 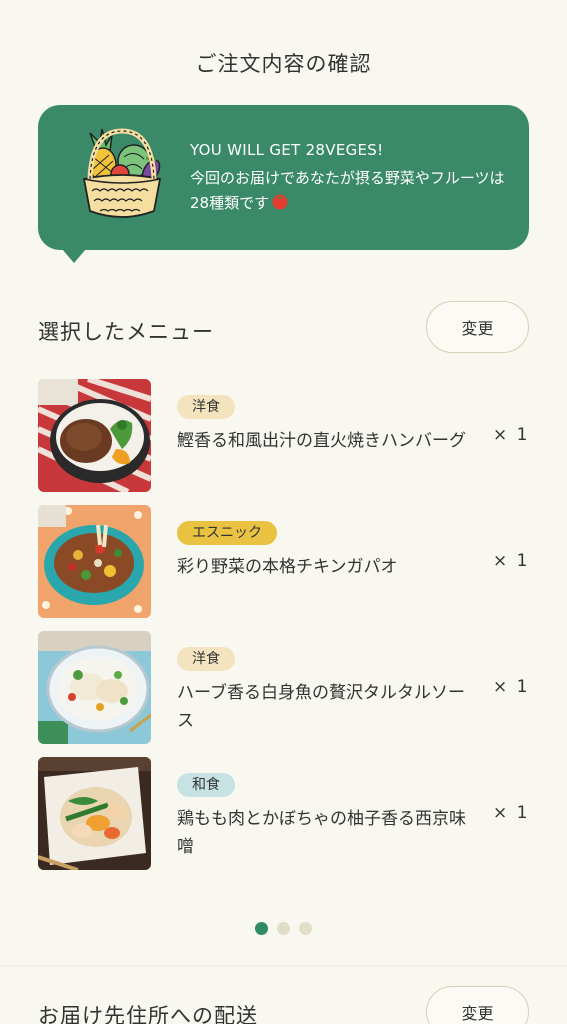 What do you see at coordinates (287, 150) in the screenshot?
I see `banner-headline: YOU WILL GET 28VEGES!` at bounding box center [287, 150].